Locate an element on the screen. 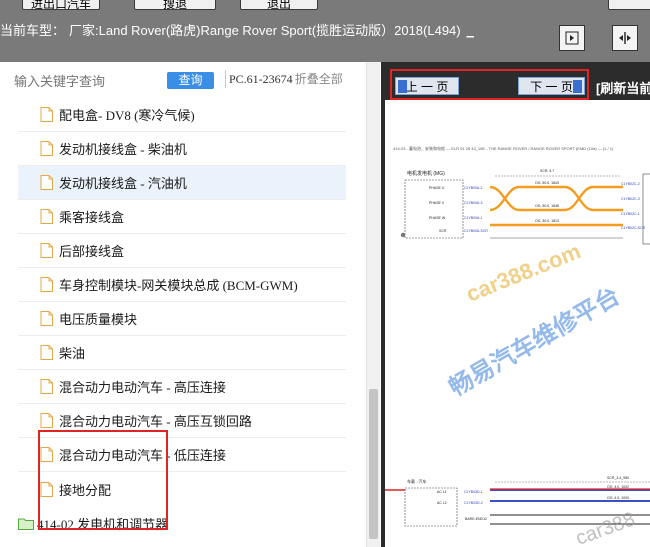  tree-item: 配电盒- DV8 (寒冷气候) is located at coordinates (182, 115).